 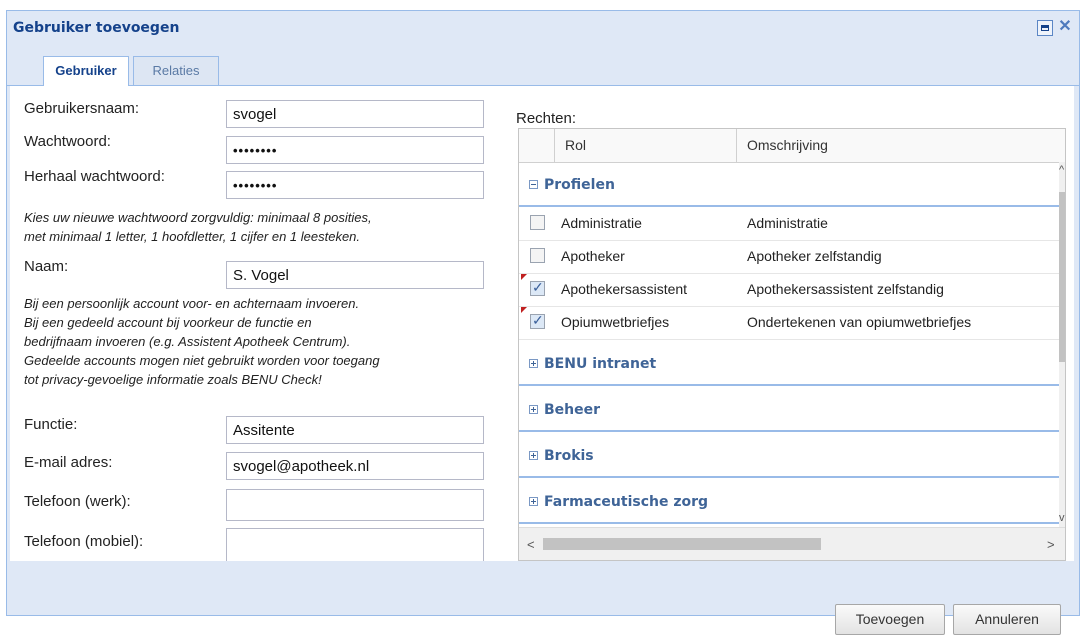 I want to click on vertical-scrollbar: ^ v, so click(x=1062, y=344).